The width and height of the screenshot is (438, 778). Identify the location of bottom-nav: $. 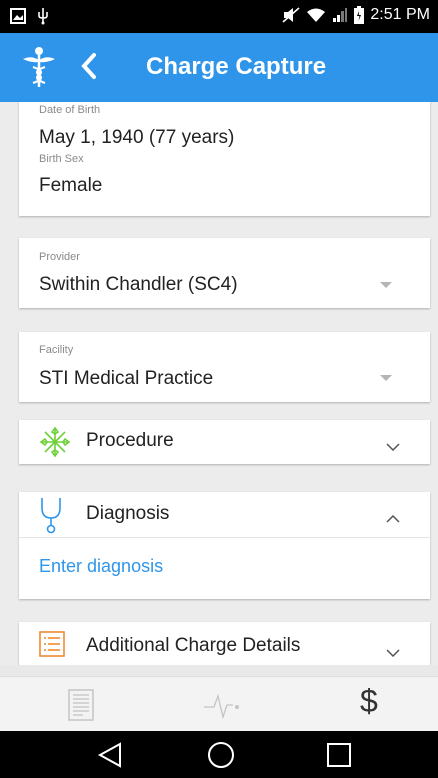
(219, 703).